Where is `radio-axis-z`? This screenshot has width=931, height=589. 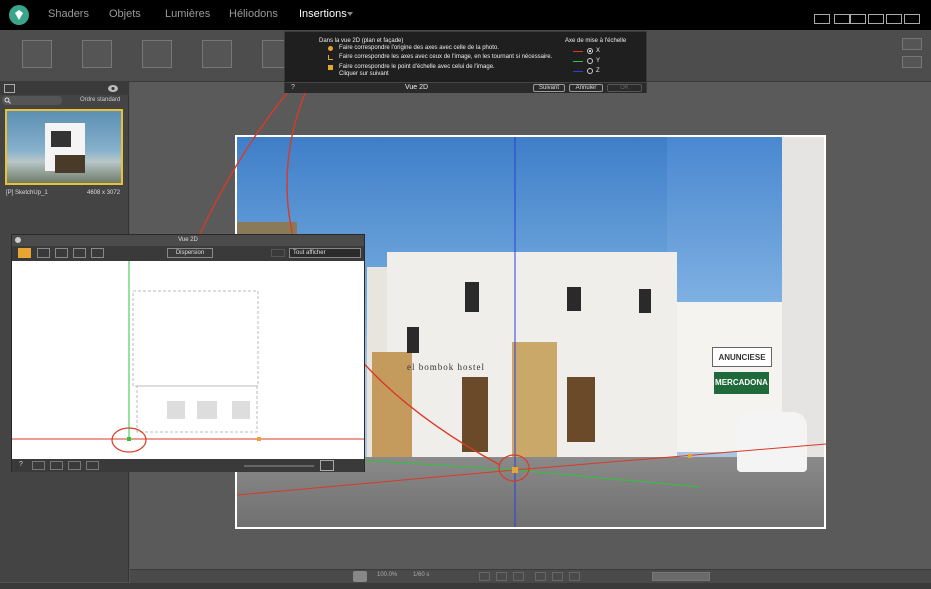
radio-axis-z is located at coordinates (590, 71).